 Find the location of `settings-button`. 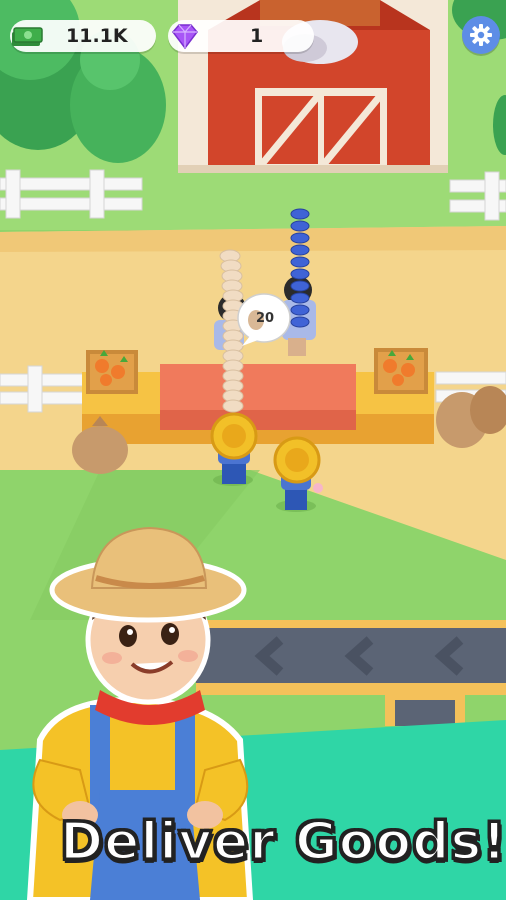

settings-button is located at coordinates (481, 35).